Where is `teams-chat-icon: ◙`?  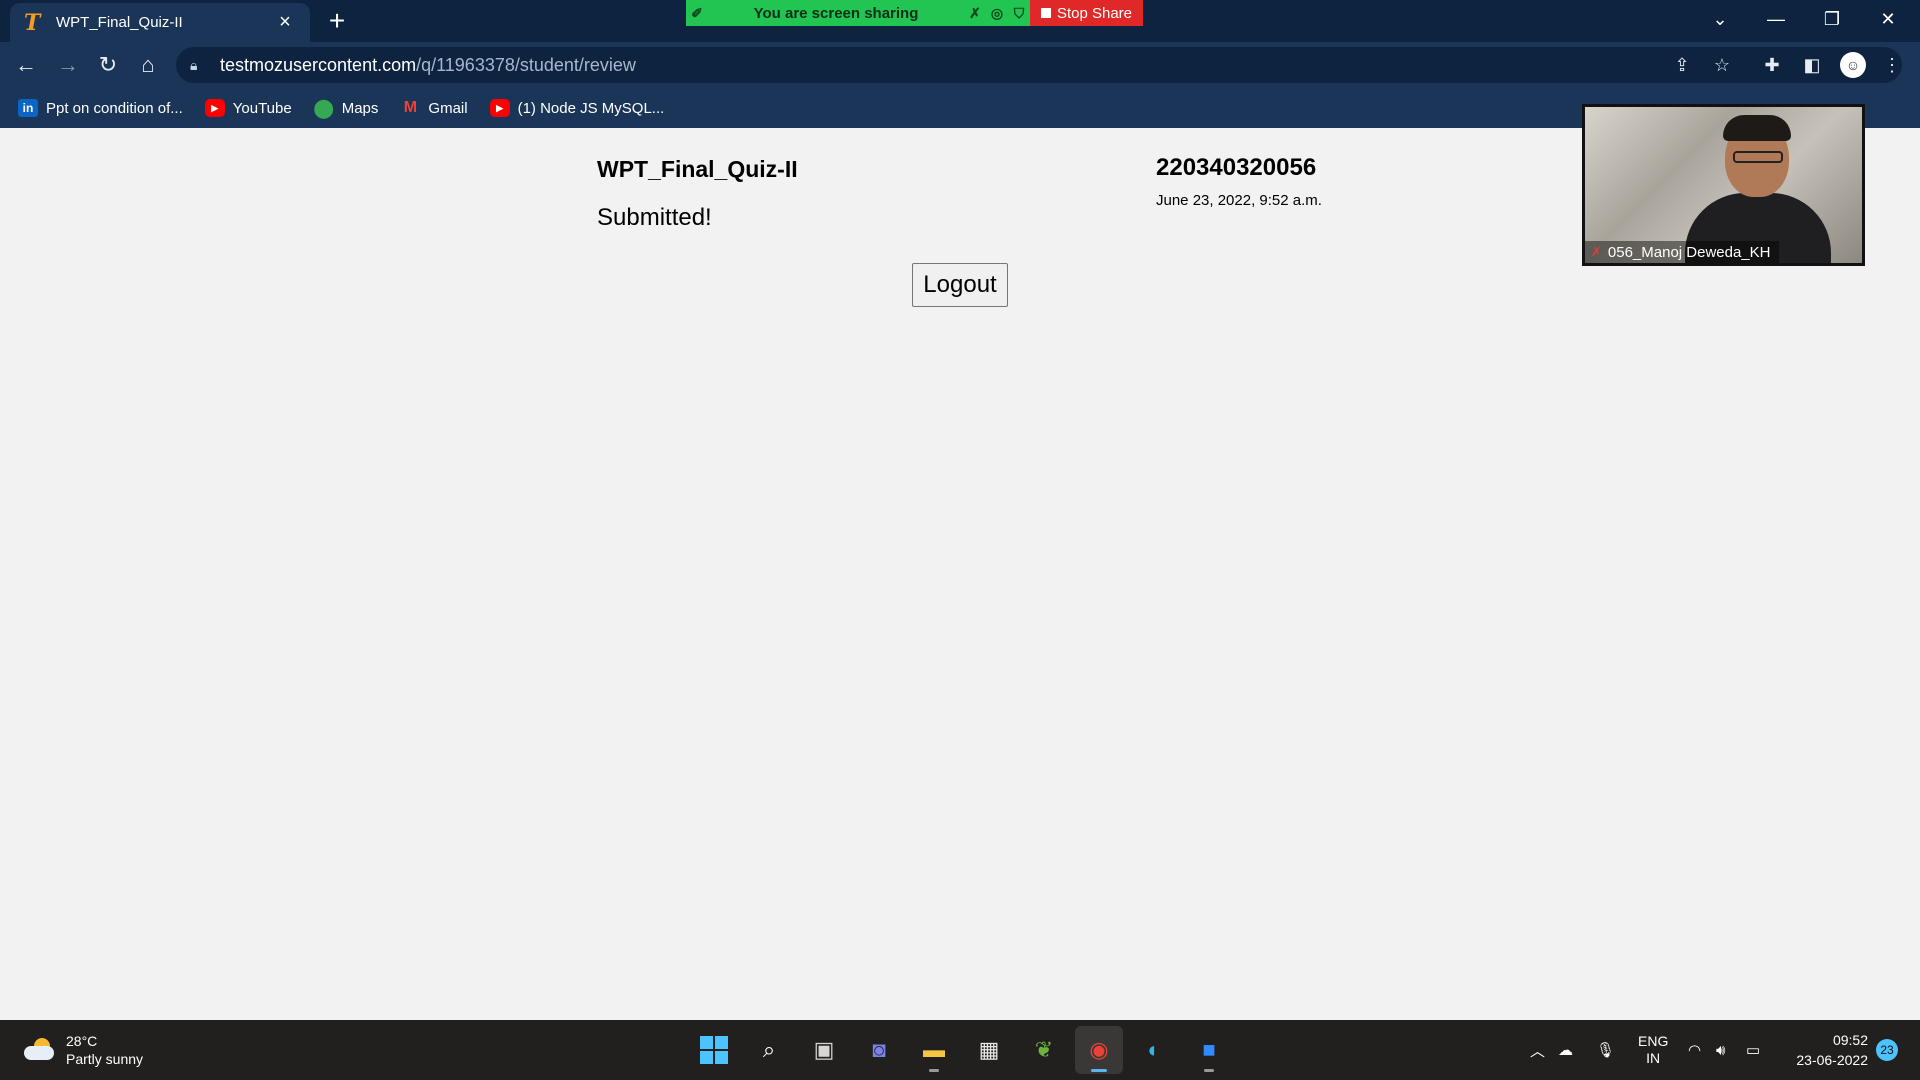
teams-chat-icon: ◙ is located at coordinates (879, 1050).